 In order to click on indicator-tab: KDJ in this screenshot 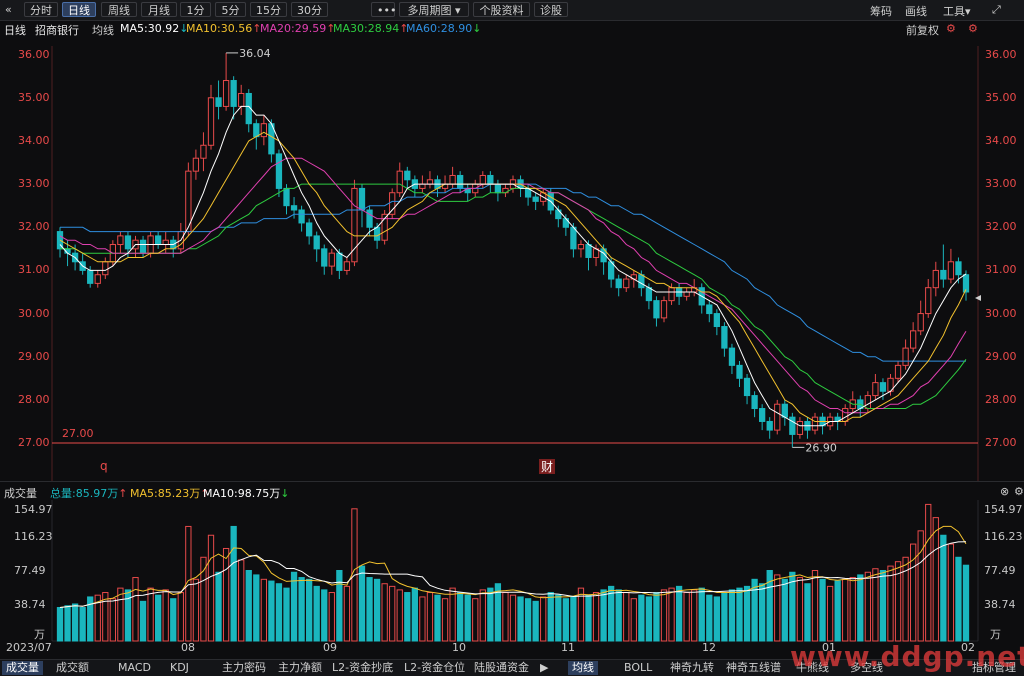, I will do `click(179, 668)`.